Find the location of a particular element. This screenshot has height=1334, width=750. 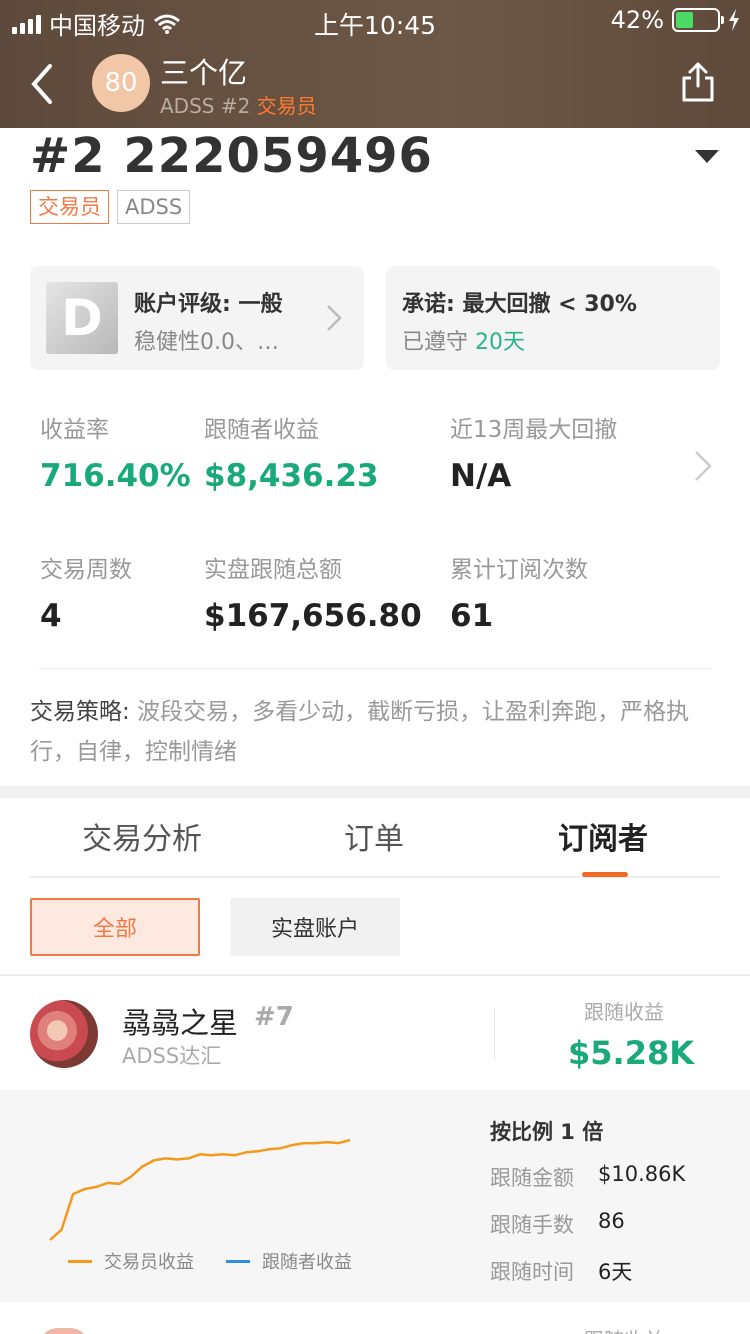

subscriber-earn-value: $5.28K is located at coordinates (631, 1053).